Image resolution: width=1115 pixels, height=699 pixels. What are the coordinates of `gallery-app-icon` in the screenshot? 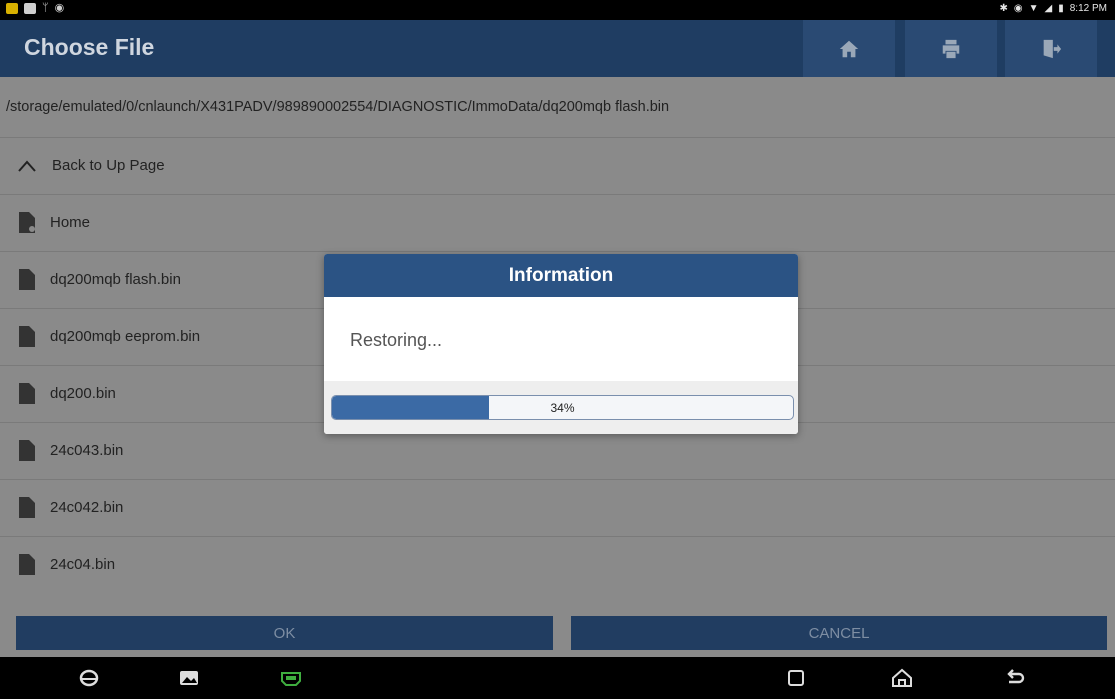 It's located at (189, 678).